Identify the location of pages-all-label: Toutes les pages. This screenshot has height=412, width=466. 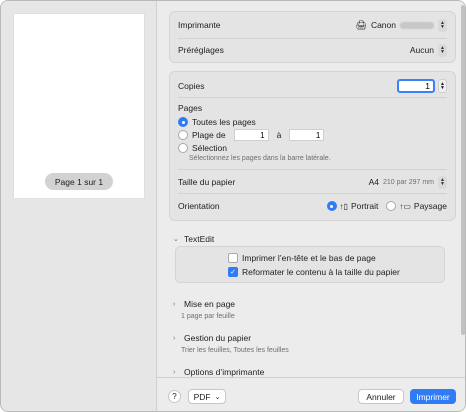
(224, 122).